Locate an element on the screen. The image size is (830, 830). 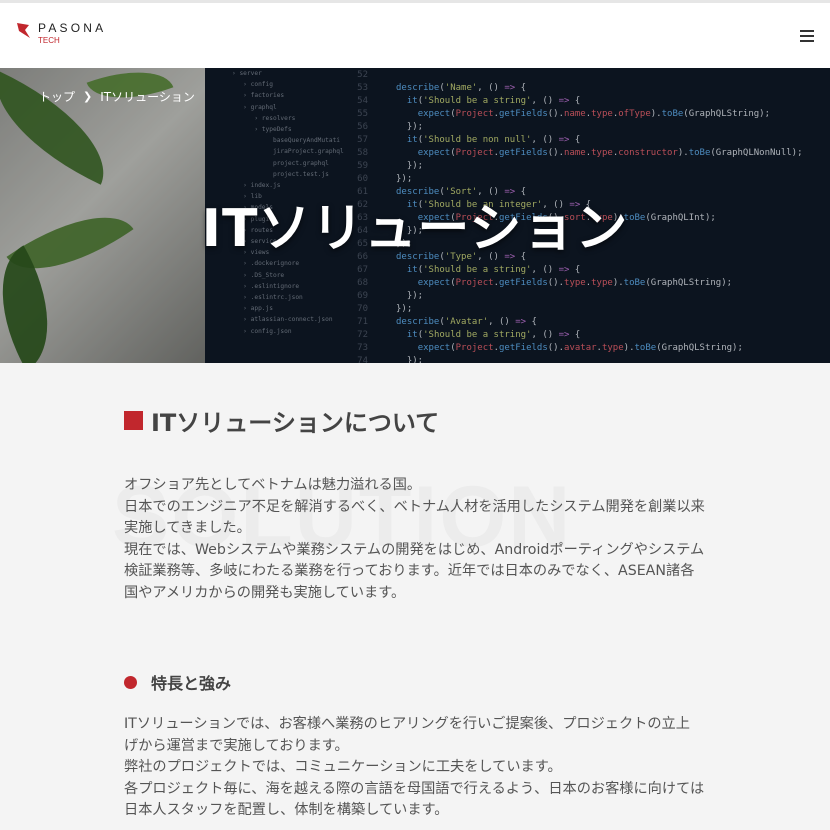
features-line: げから運営まで実施しております。 is located at coordinates (236, 745).